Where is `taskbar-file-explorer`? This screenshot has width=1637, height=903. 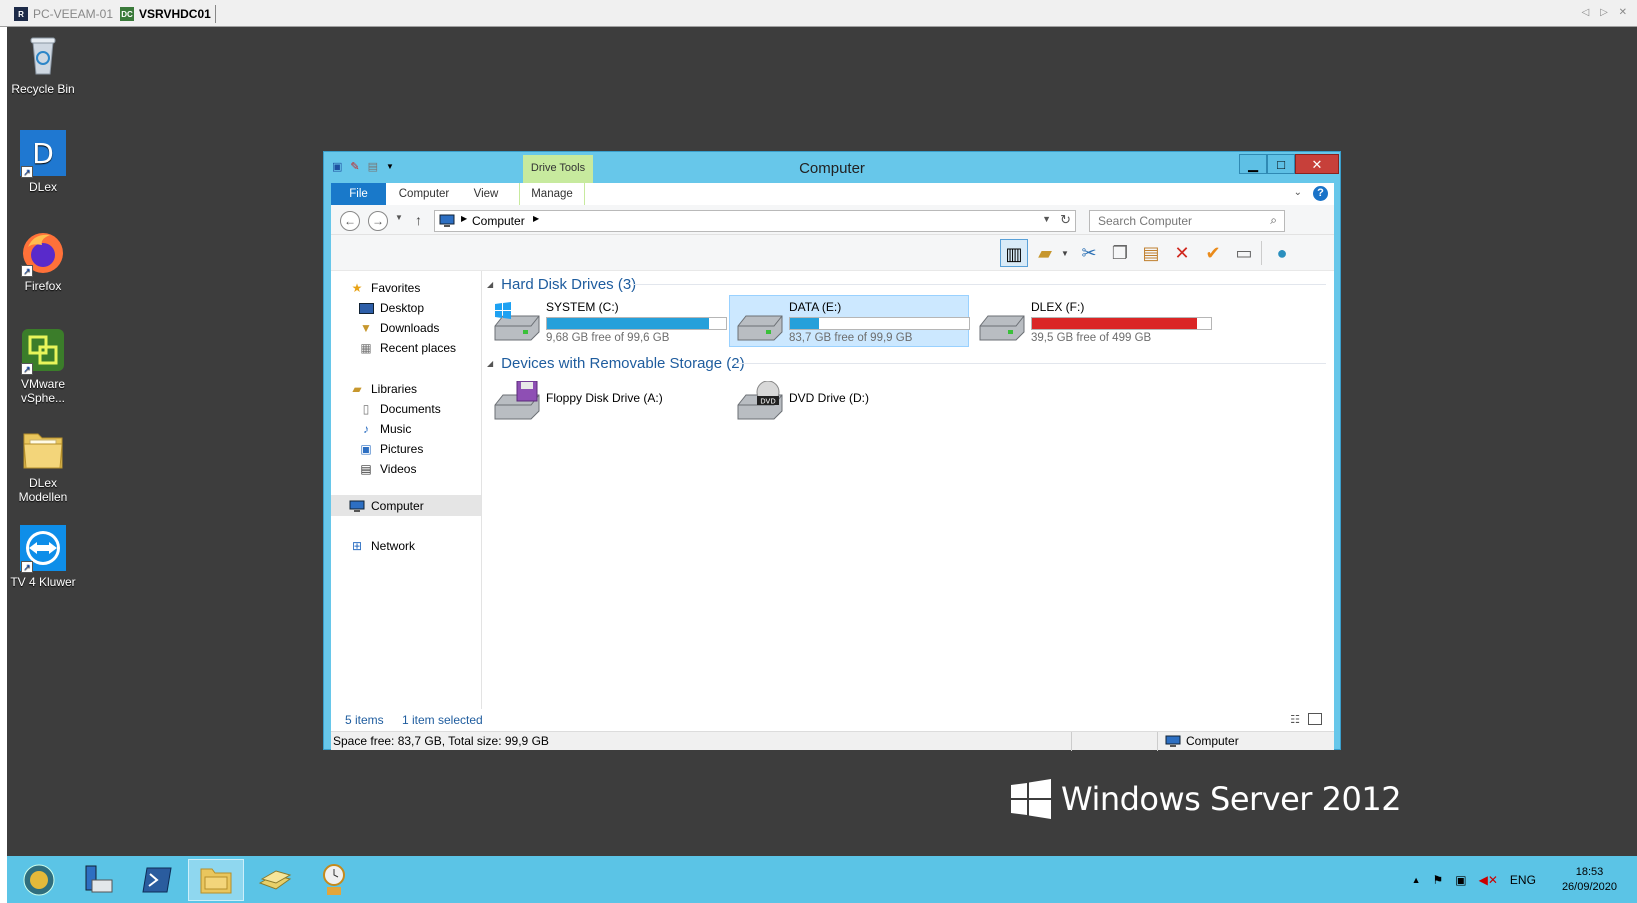
taskbar-file-explorer is located at coordinates (216, 880).